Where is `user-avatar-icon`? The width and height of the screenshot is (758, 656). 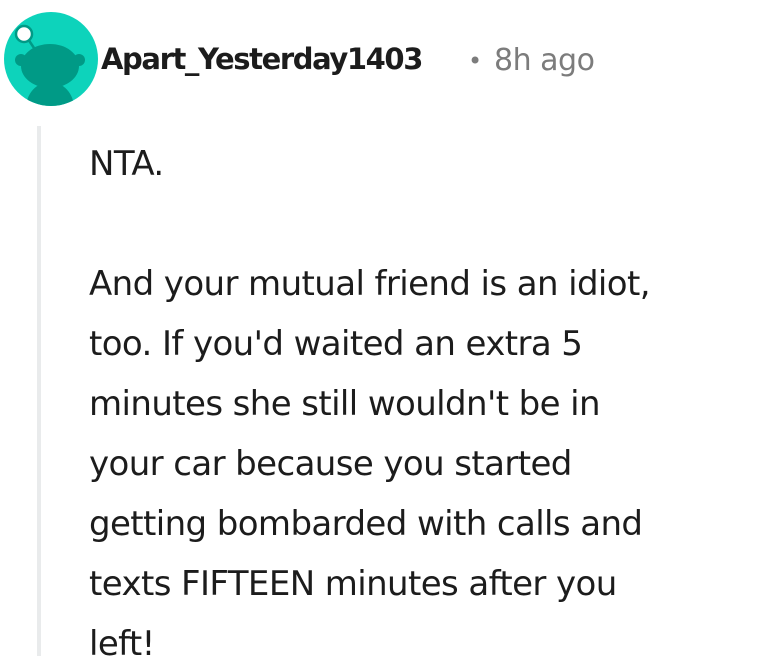
user-avatar-icon is located at coordinates (51, 59).